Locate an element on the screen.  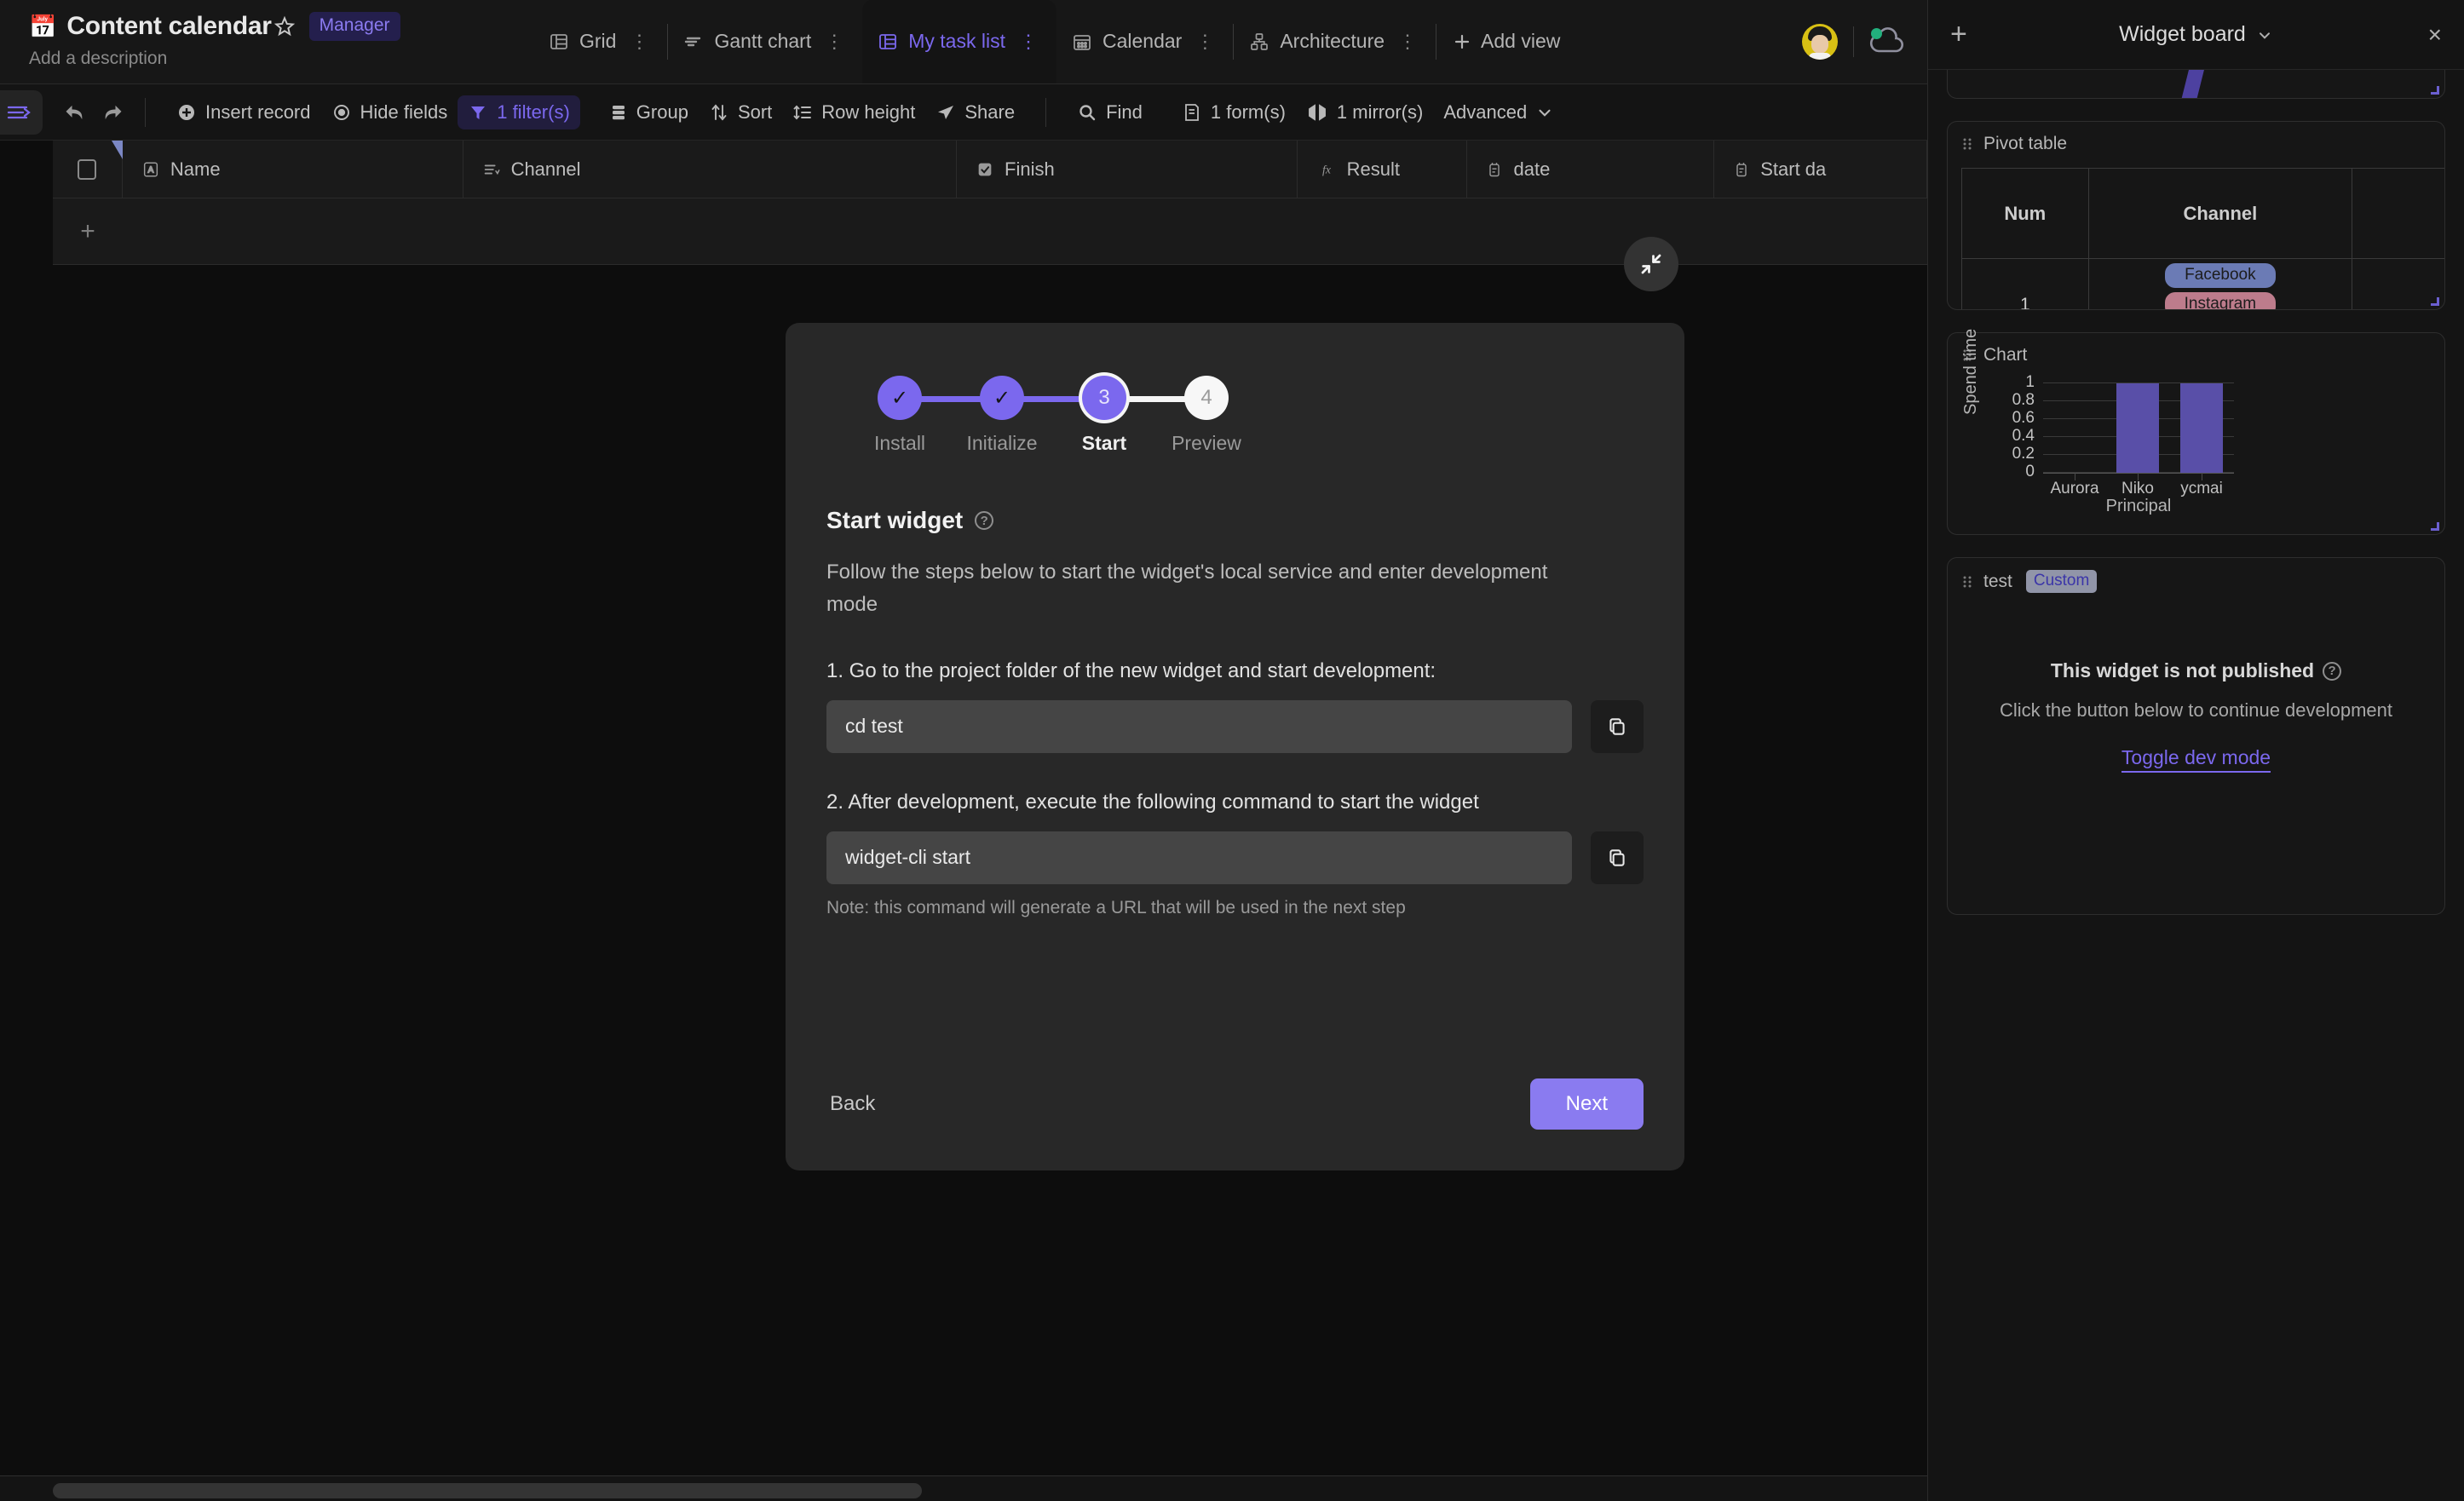
copy-step1-button is located at coordinates (1617, 726).